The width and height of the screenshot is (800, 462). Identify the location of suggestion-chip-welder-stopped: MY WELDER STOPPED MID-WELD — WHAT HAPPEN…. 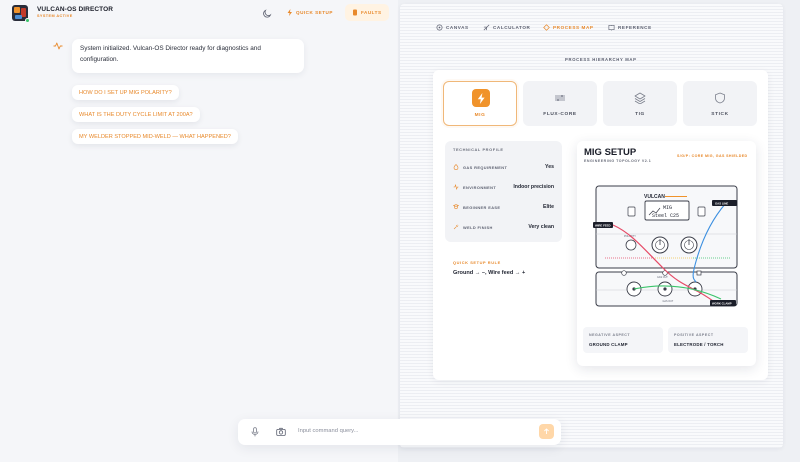
(155, 136).